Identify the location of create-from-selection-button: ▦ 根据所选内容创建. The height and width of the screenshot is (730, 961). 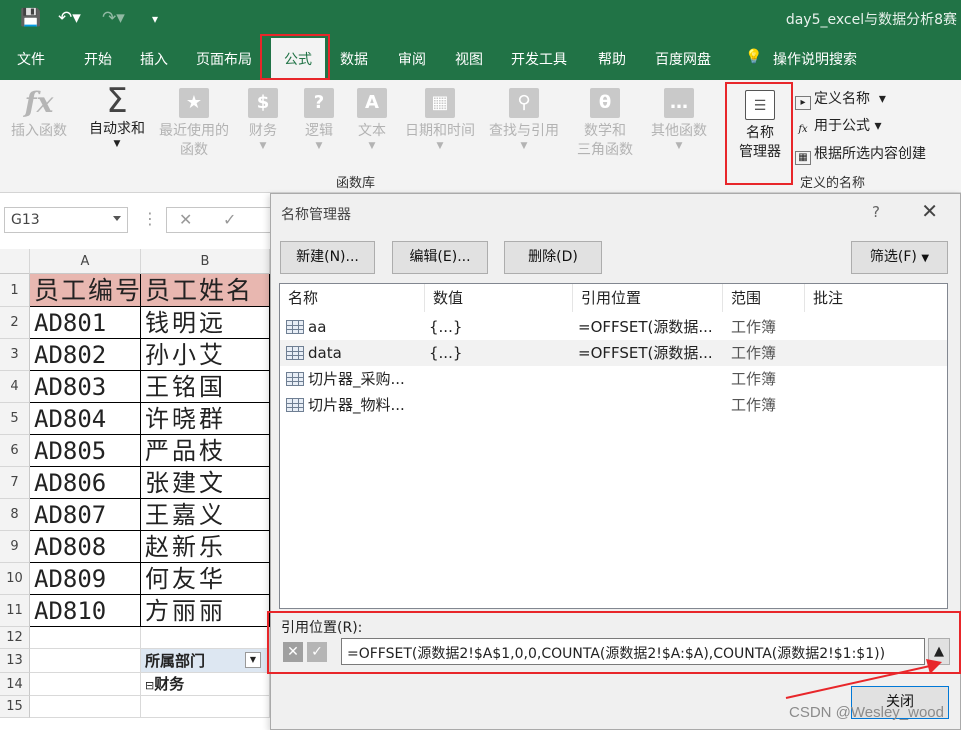
(860, 154).